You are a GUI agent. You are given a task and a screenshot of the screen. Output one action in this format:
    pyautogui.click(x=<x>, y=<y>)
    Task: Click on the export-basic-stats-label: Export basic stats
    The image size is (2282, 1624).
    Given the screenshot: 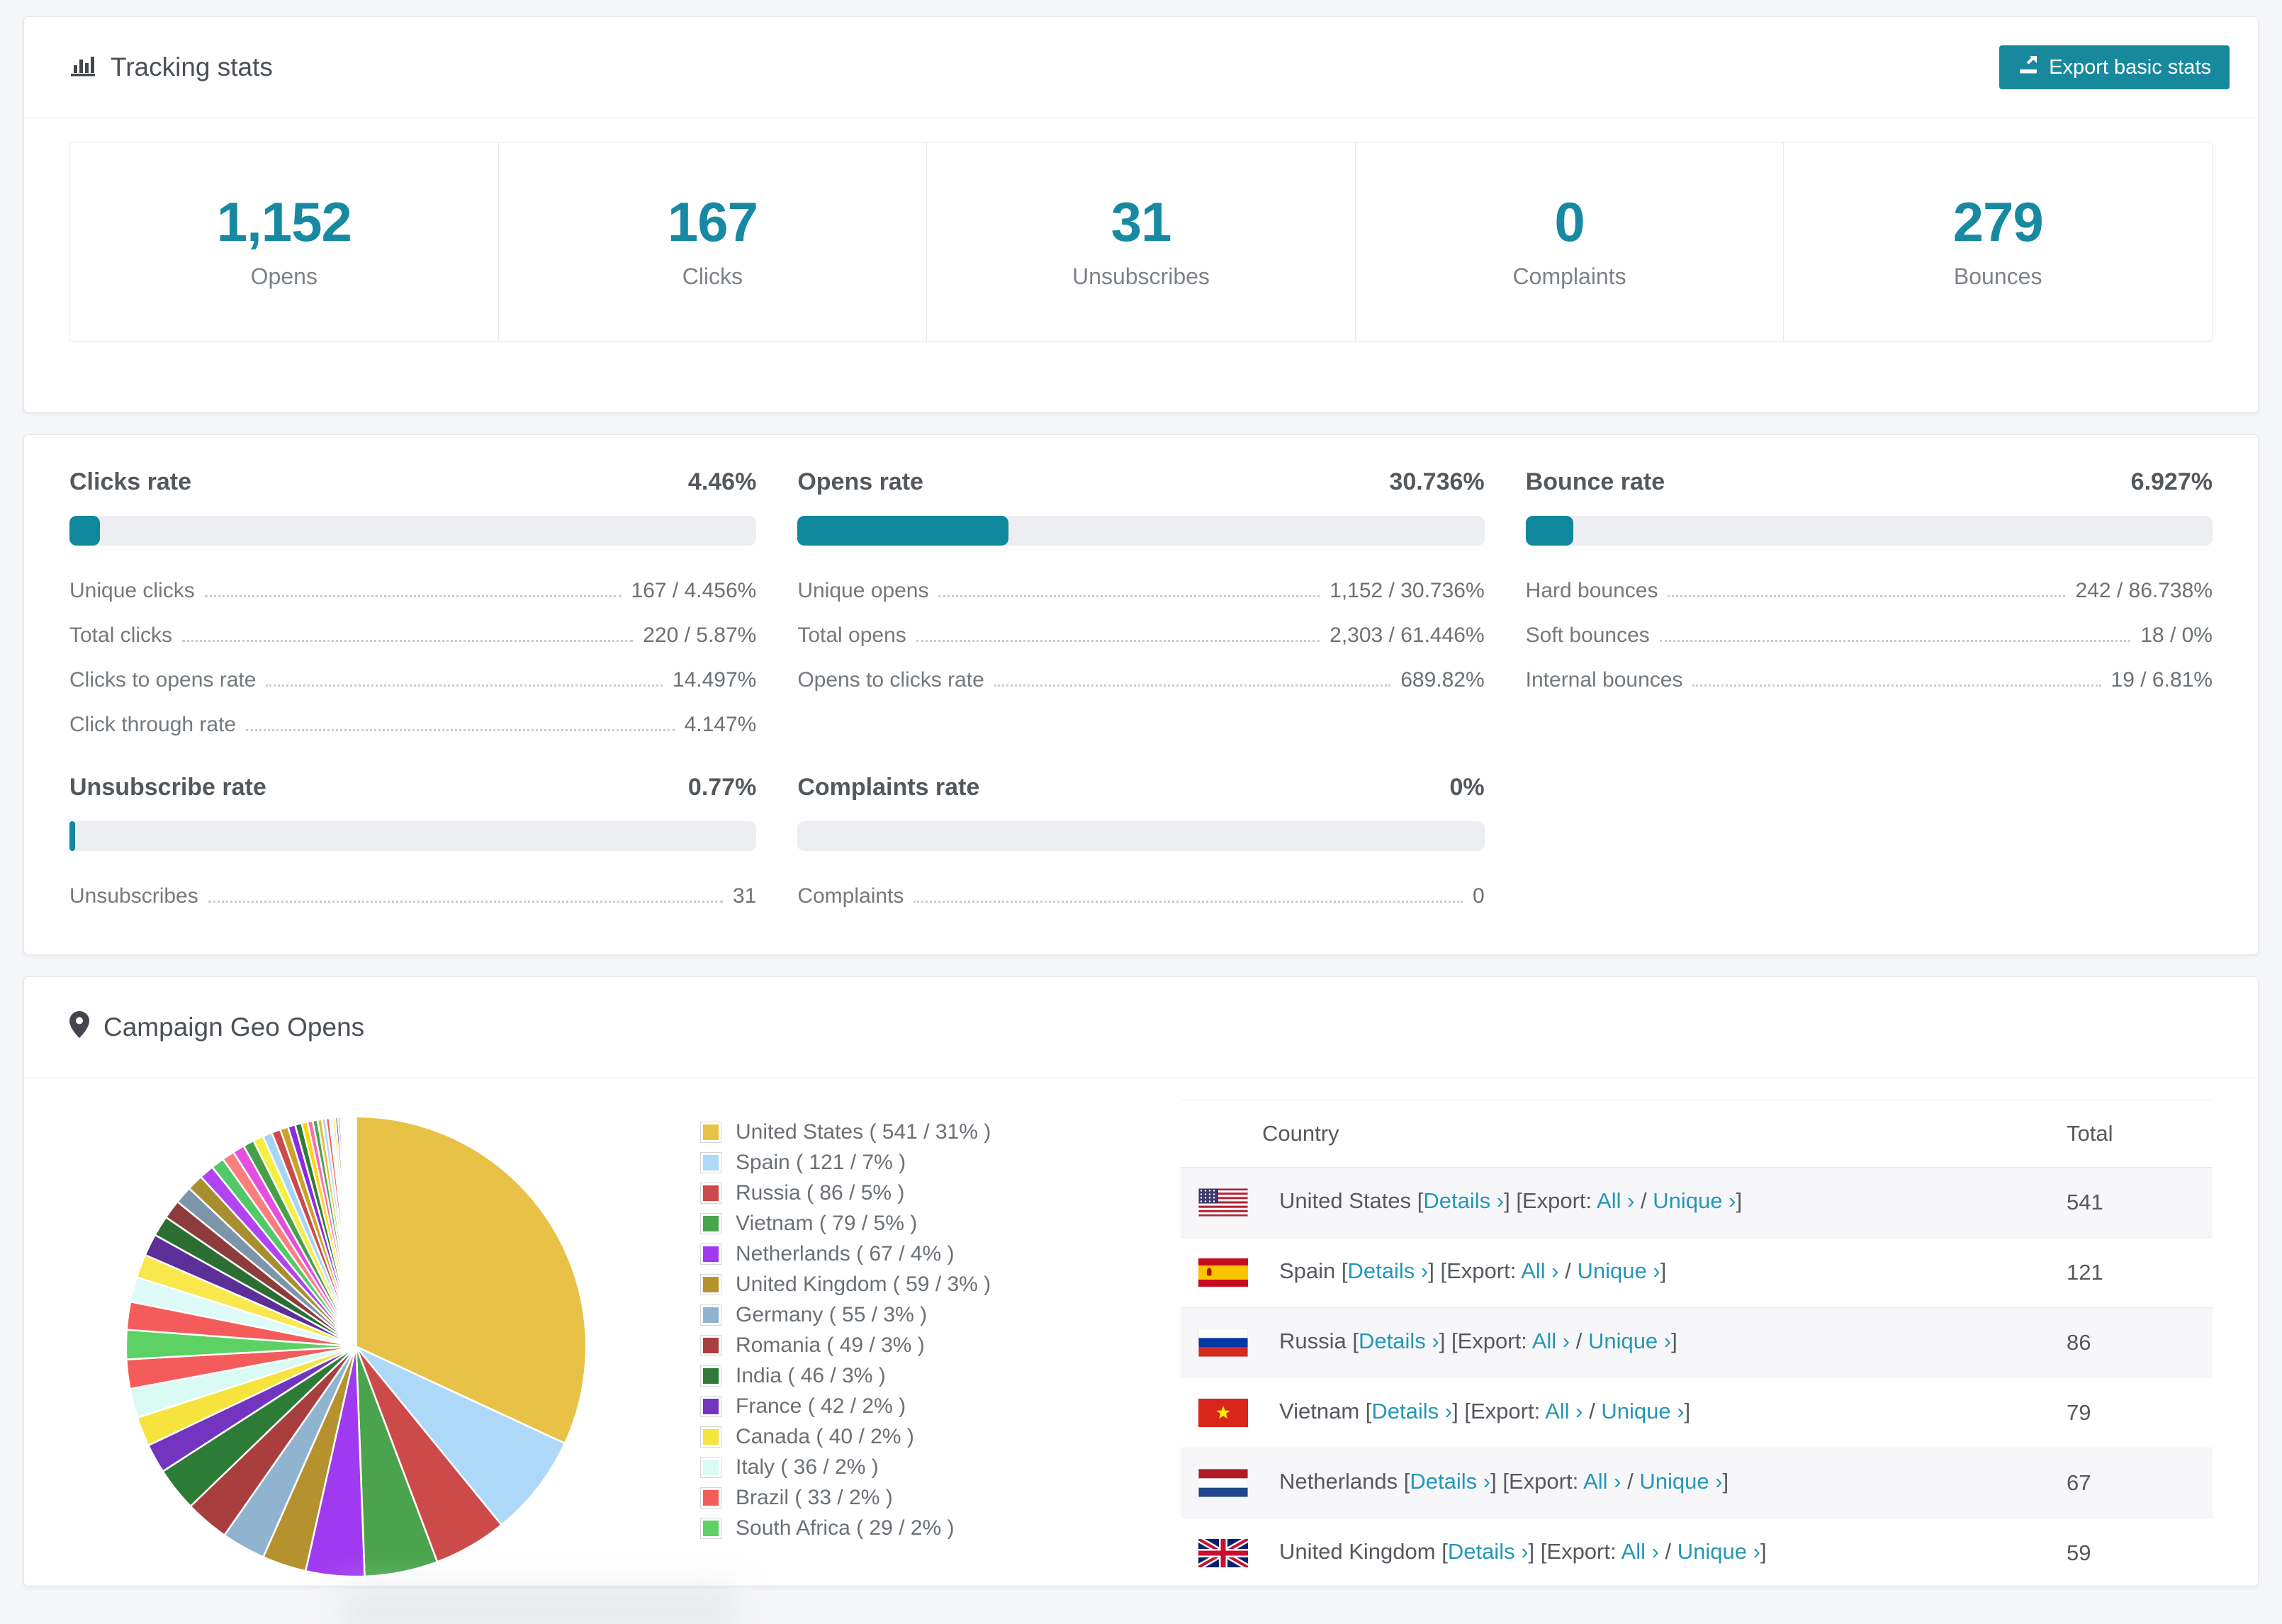 What is the action you would take?
    pyautogui.click(x=2130, y=67)
    